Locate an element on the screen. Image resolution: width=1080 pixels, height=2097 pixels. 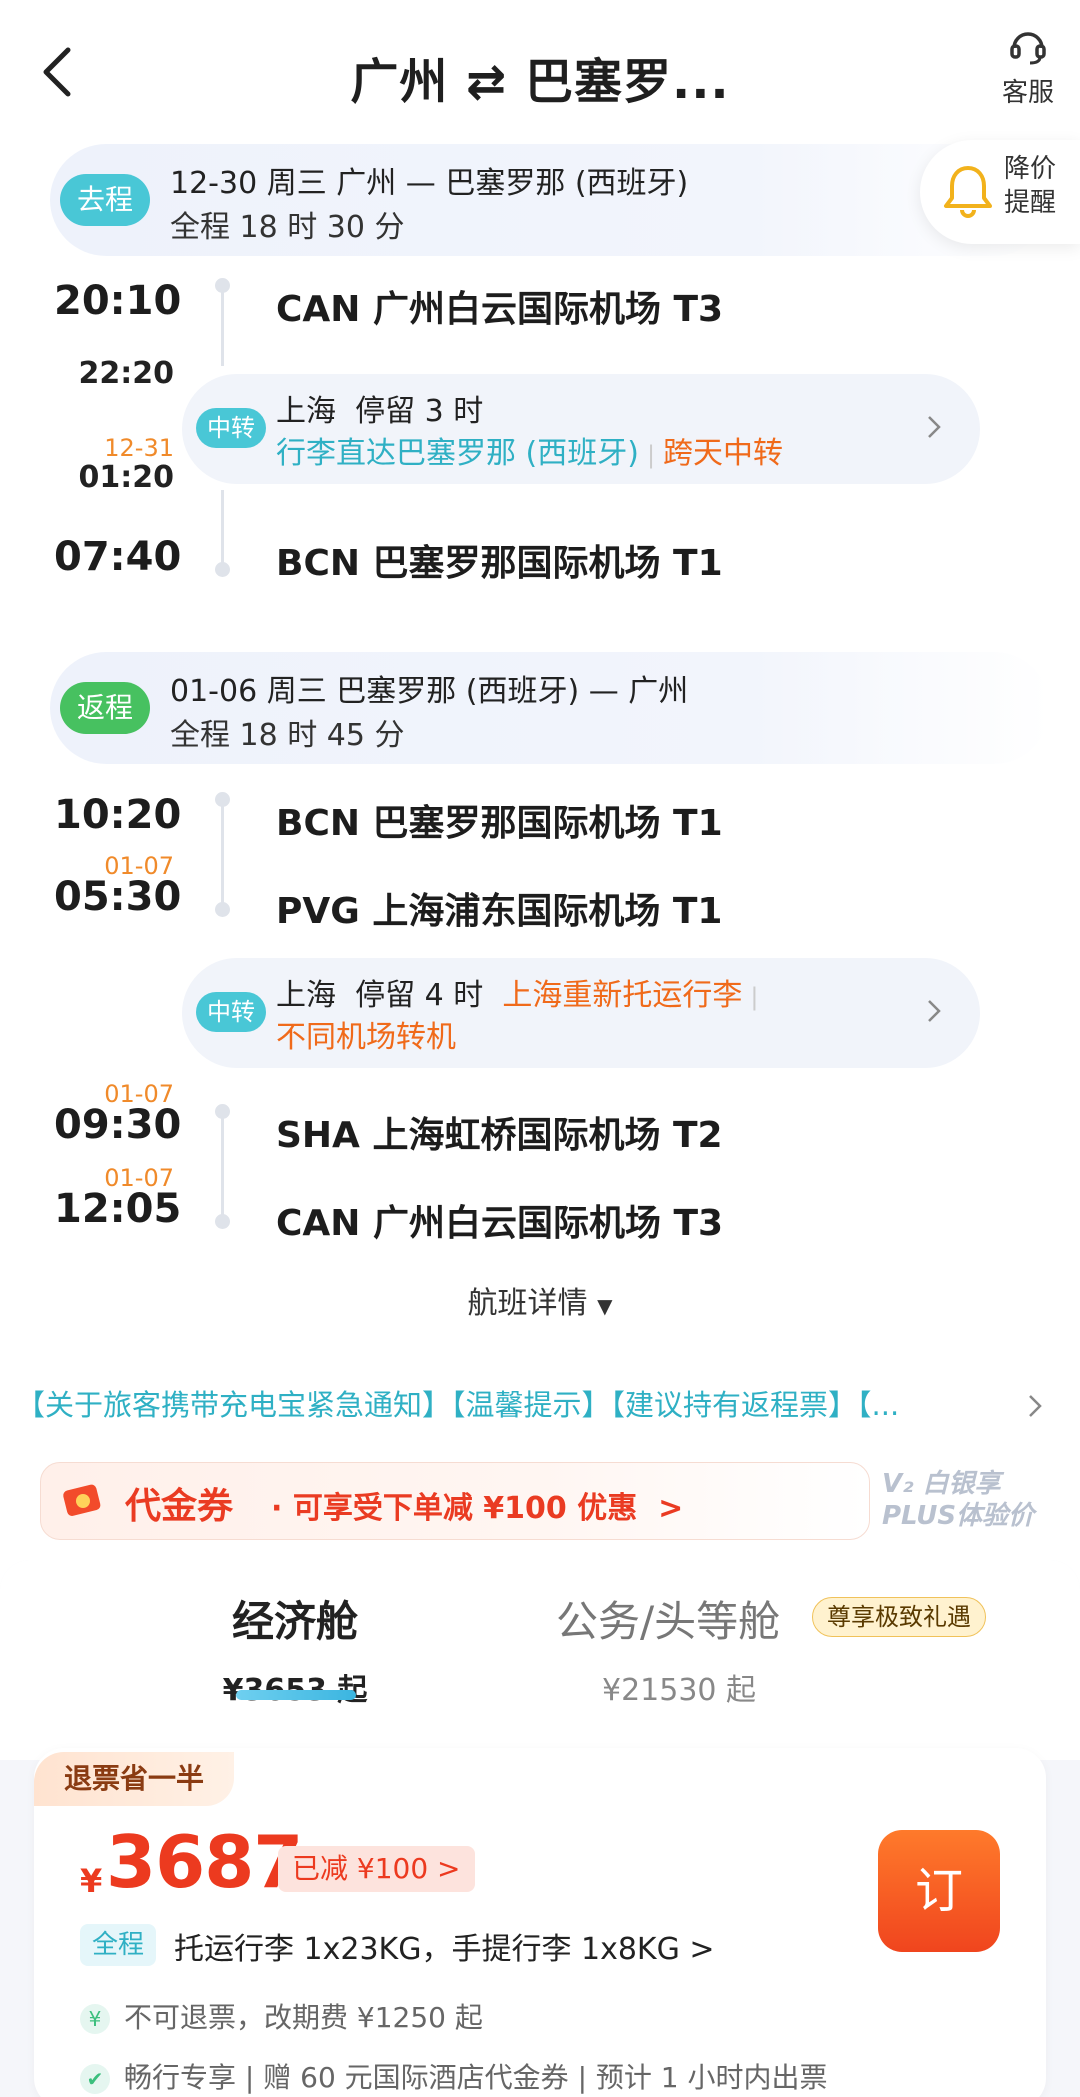
flight-detail-toggle: 航班详情 ▼ is located at coordinates (540, 1300).